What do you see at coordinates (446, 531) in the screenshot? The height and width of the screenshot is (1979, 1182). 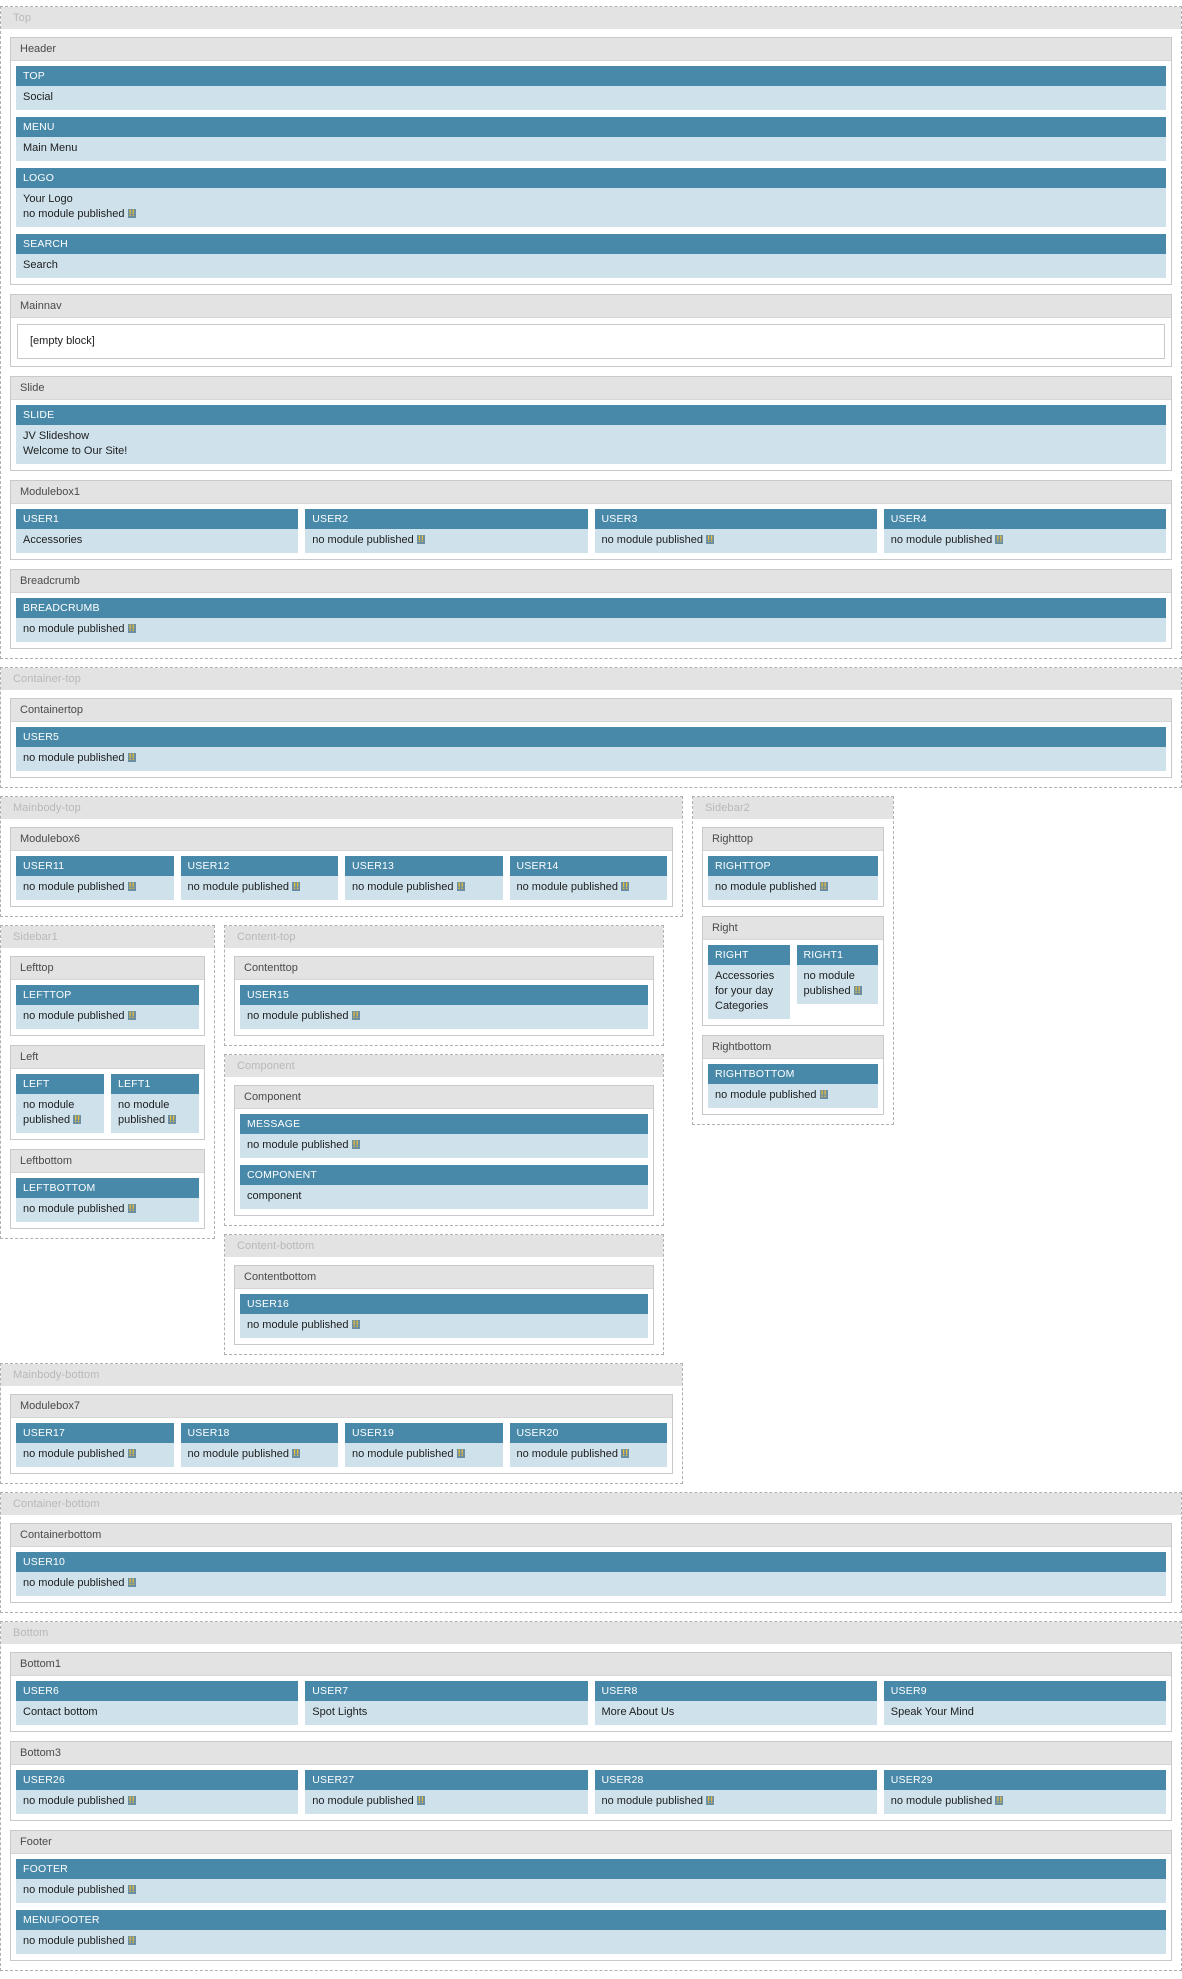 I see `module-user2: USER2 no module published !!` at bounding box center [446, 531].